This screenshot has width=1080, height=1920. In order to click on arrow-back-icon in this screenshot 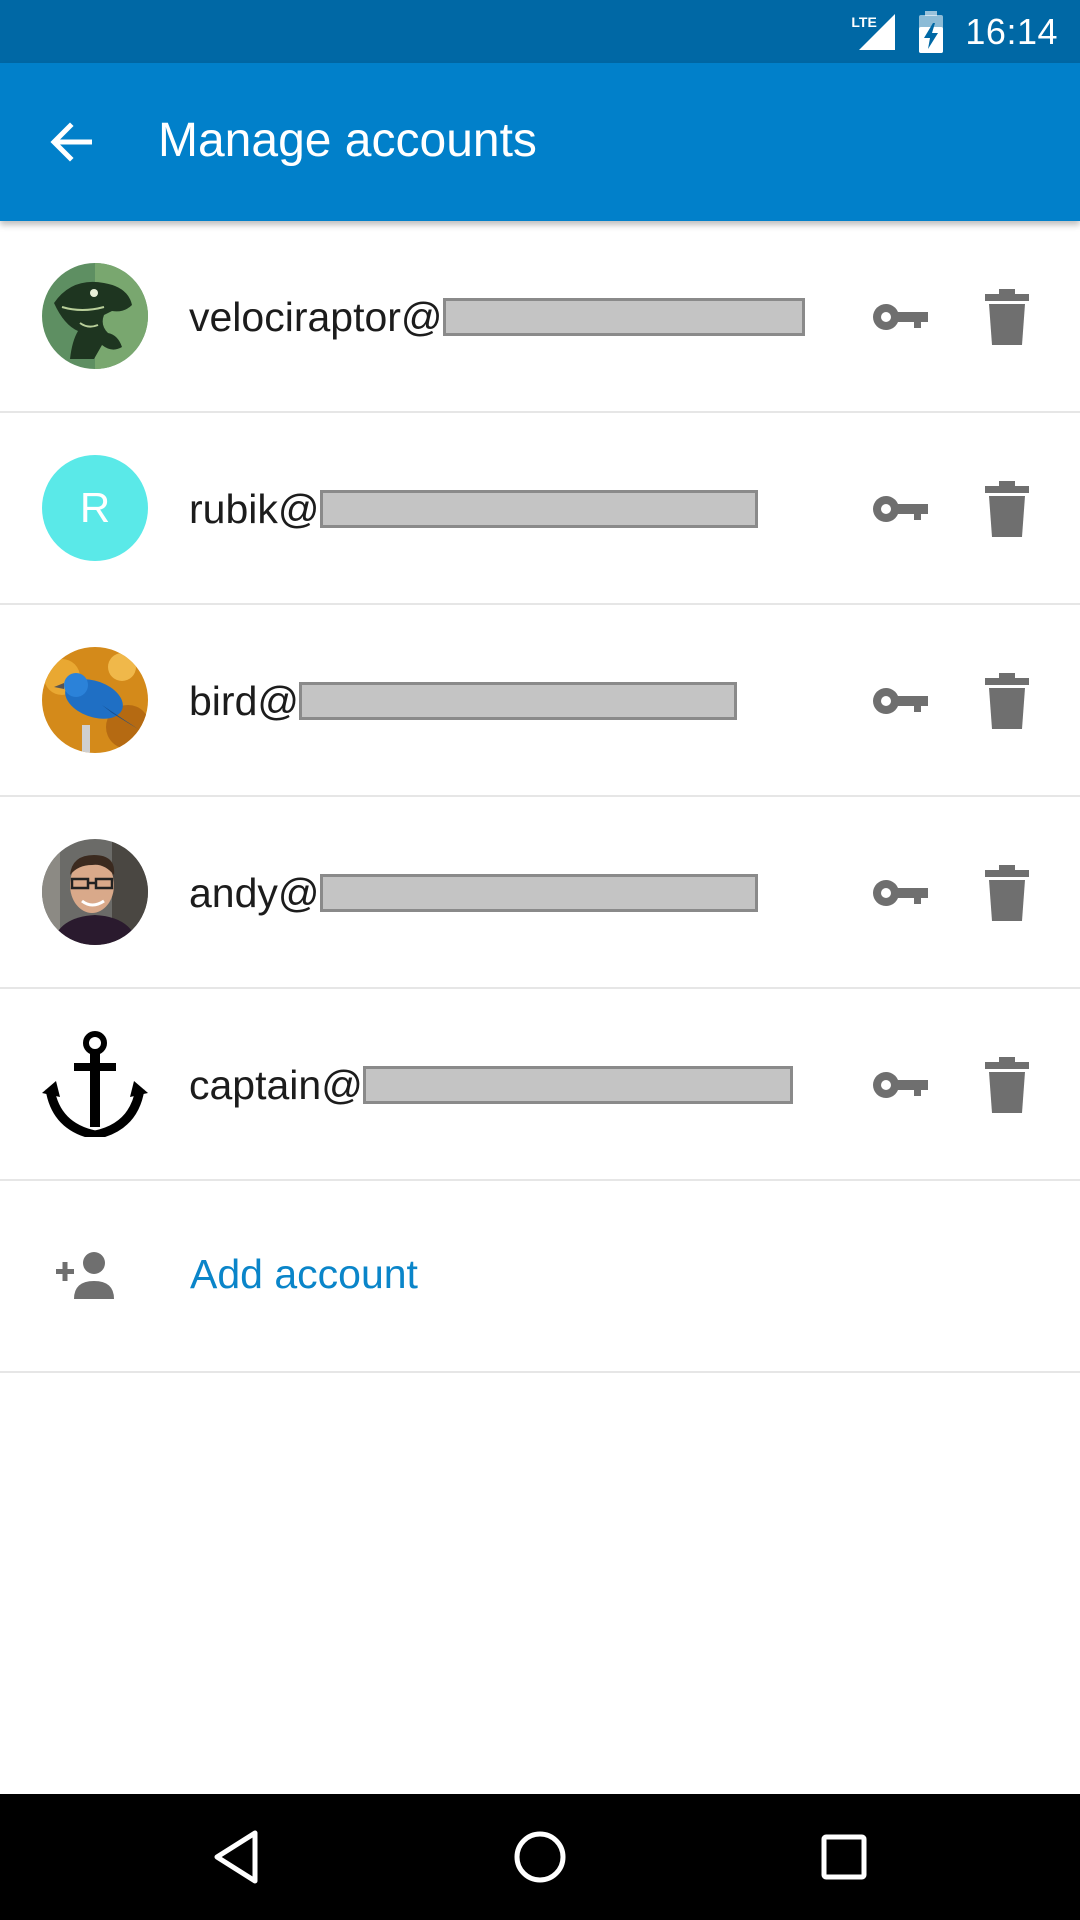, I will do `click(71, 142)`.